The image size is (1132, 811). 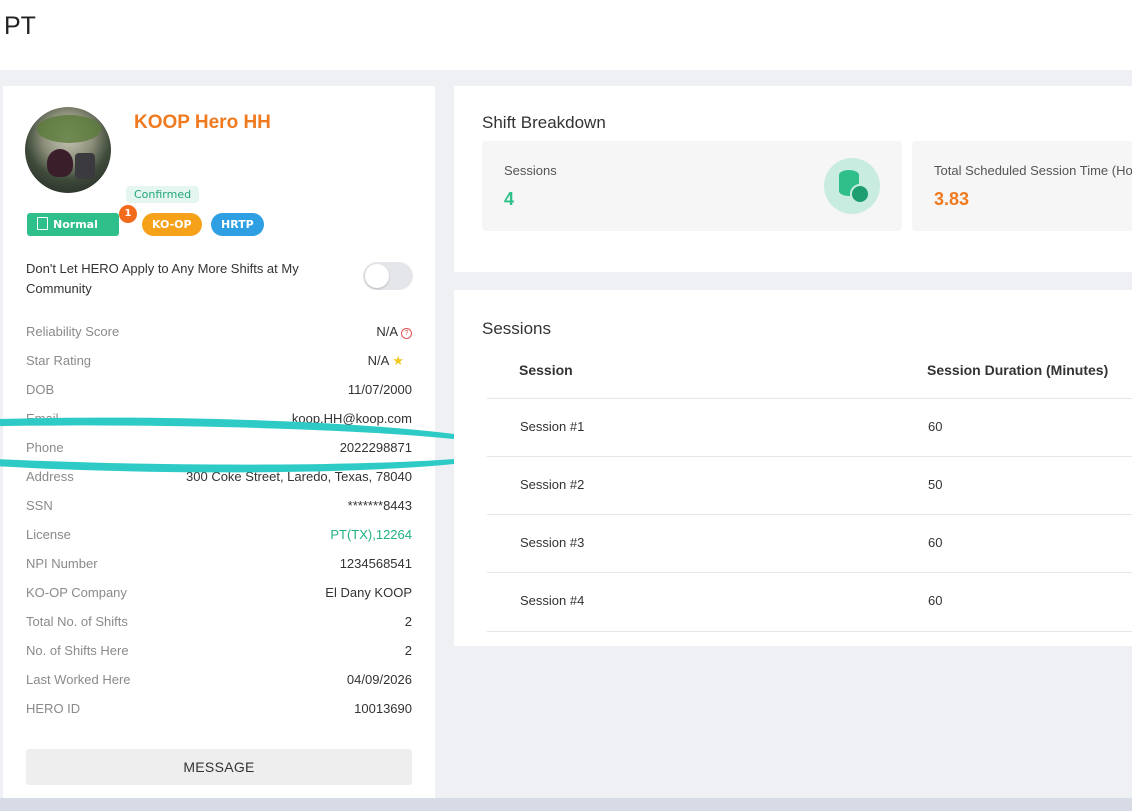 What do you see at coordinates (809, 543) in the screenshot?
I see `table-row: Session #3 60` at bounding box center [809, 543].